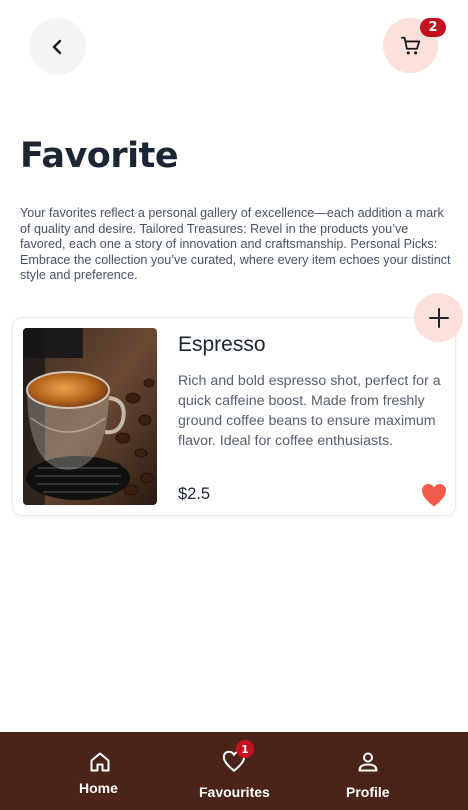 The height and width of the screenshot is (810, 468). I want to click on page-title: Favorite, so click(99, 156).